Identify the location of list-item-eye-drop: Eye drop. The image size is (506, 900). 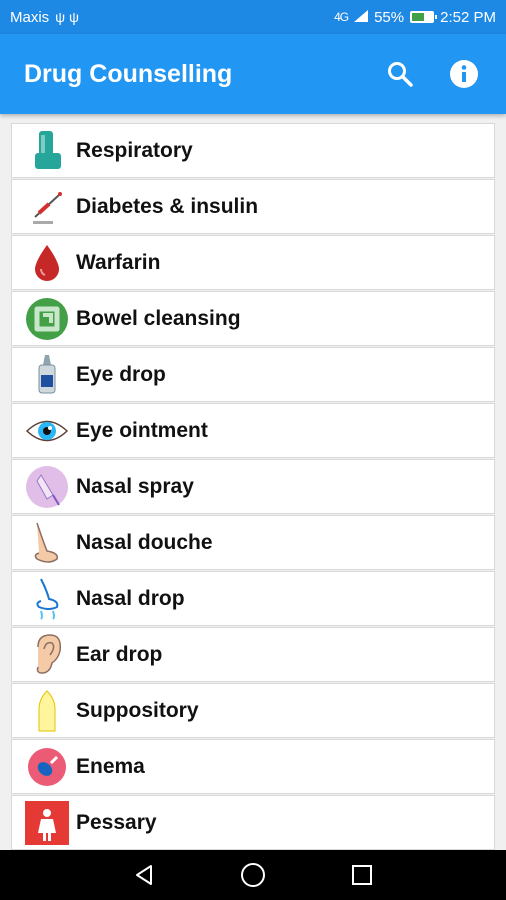
(253, 374).